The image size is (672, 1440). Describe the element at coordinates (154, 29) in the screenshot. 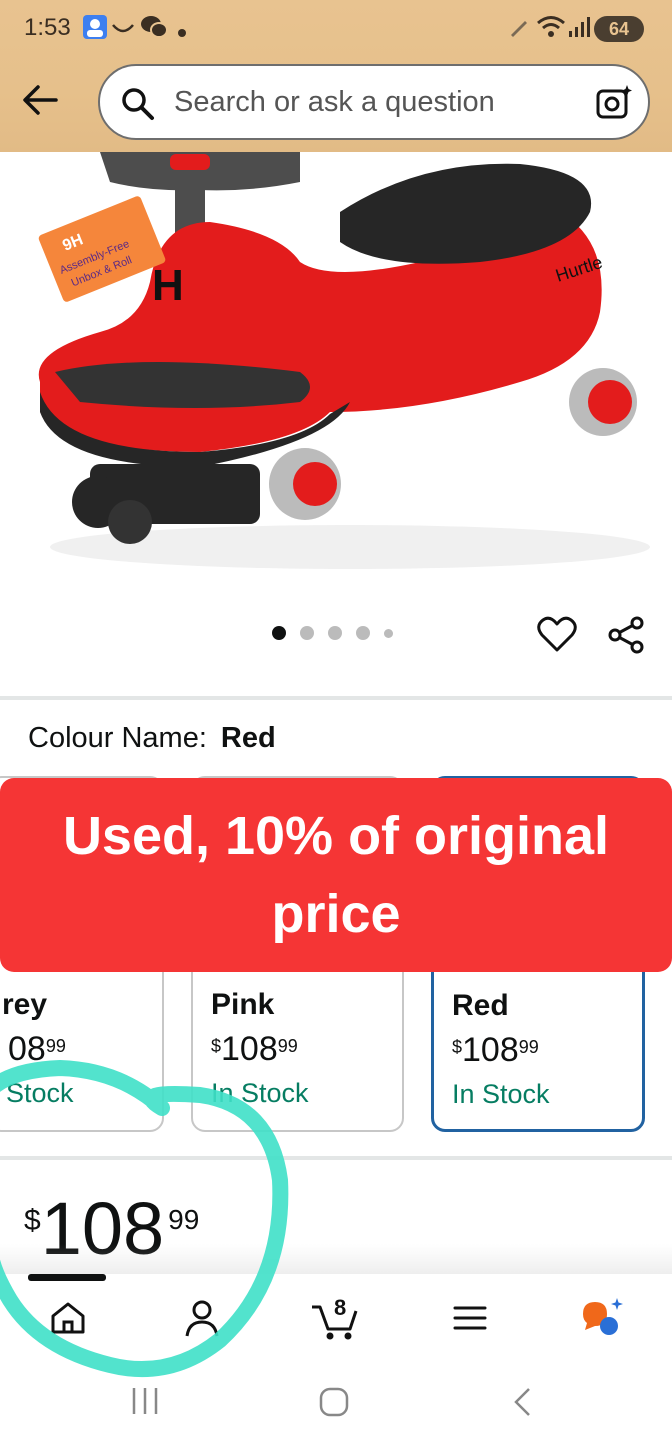

I see `wechat-icon` at that location.